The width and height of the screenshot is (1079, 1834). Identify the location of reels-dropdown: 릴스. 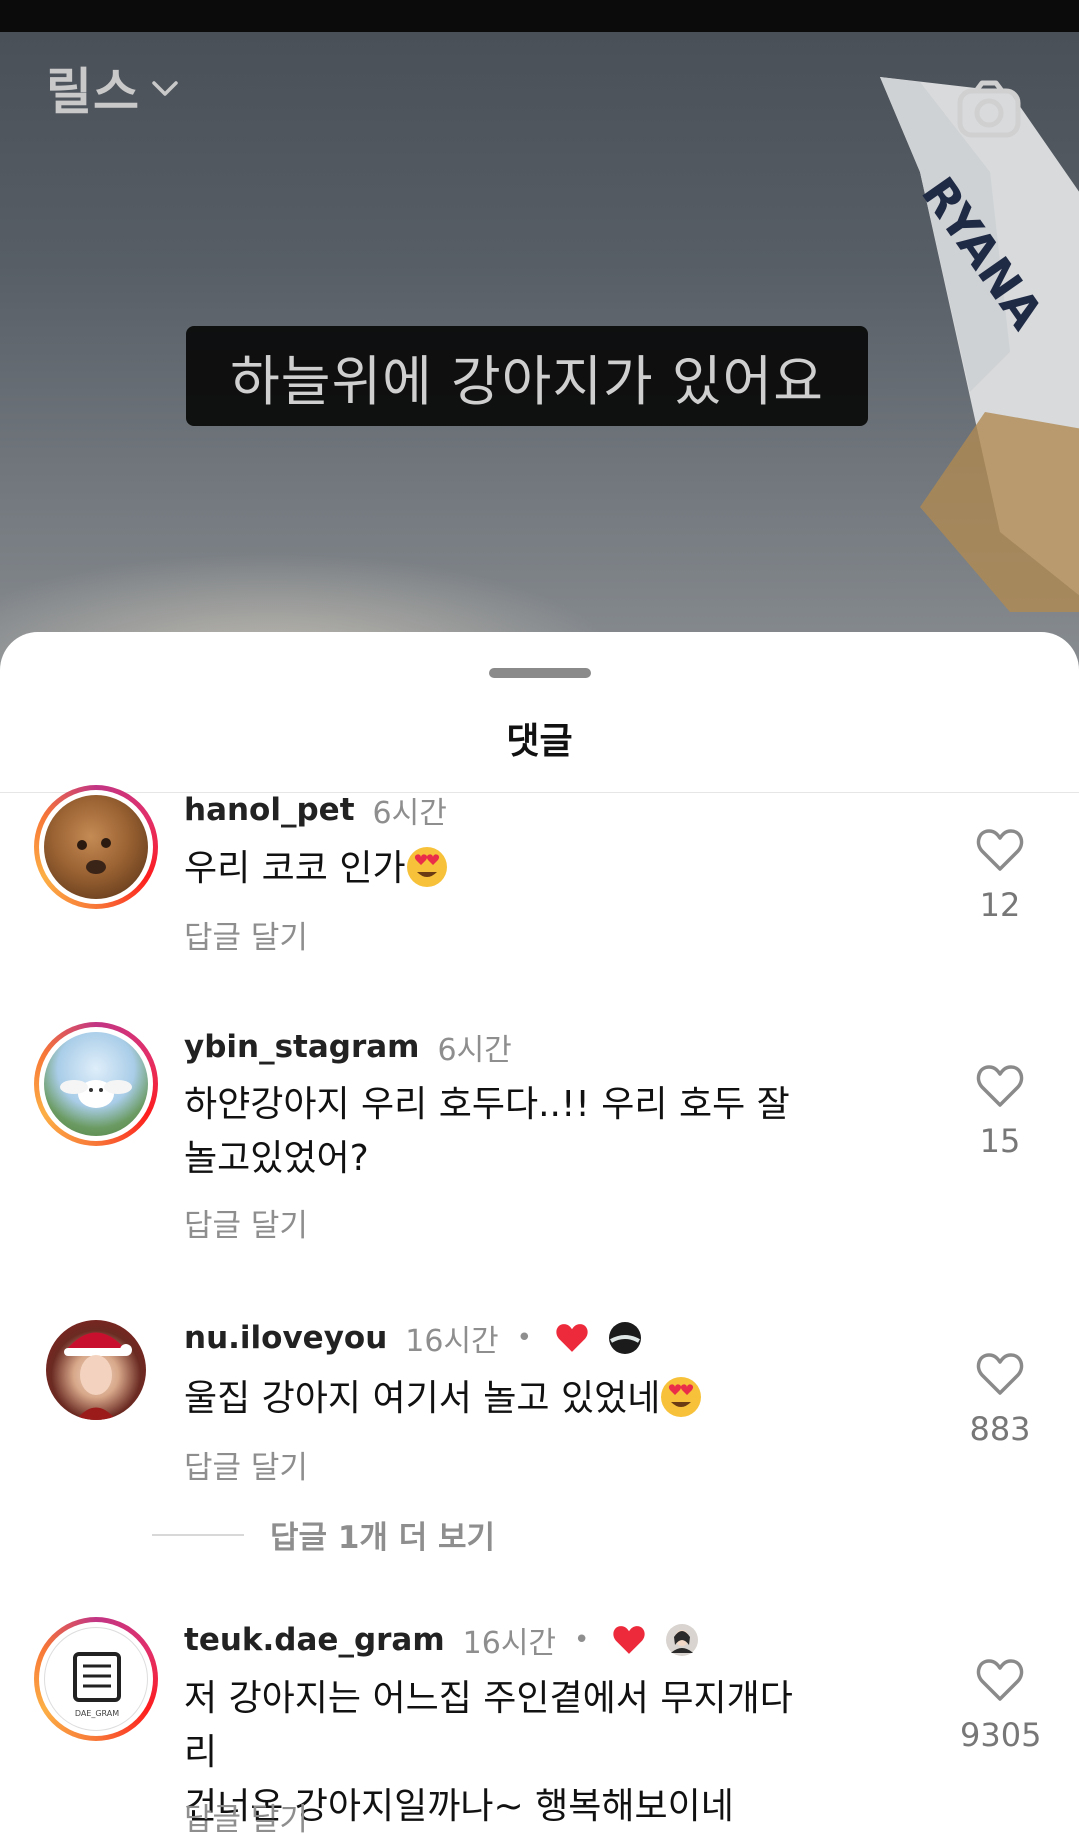
(113, 88).